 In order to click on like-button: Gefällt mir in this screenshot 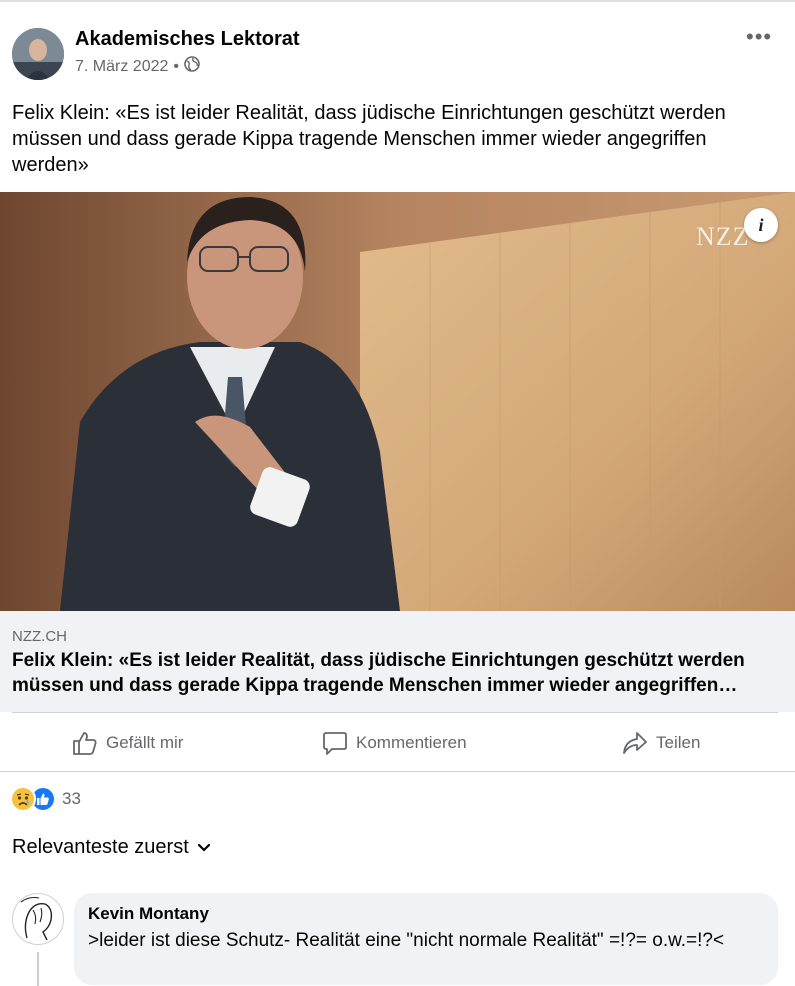, I will do `click(127, 743)`.